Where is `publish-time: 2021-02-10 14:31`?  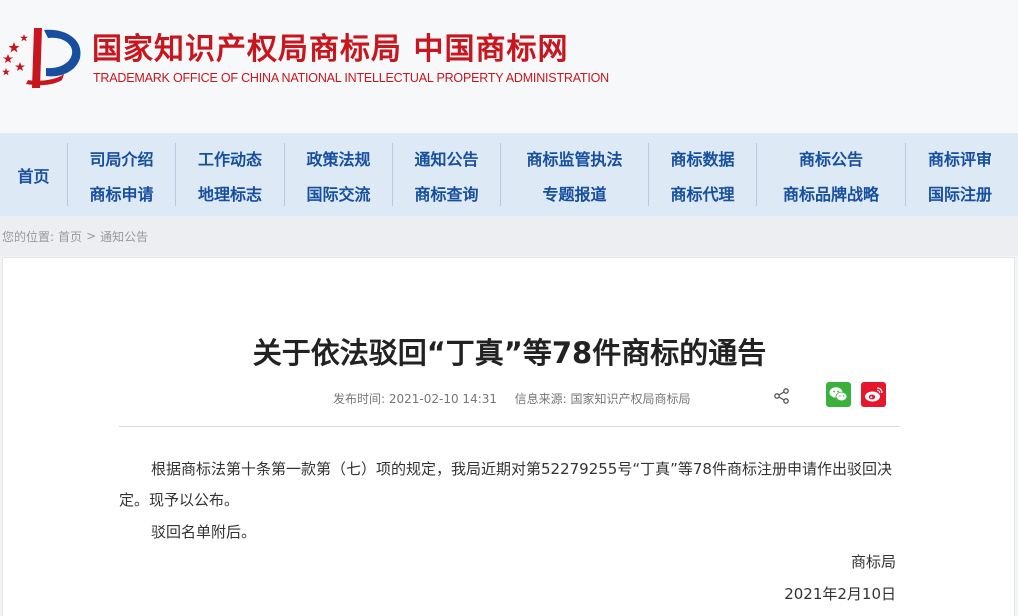 publish-time: 2021-02-10 14:31 is located at coordinates (443, 399).